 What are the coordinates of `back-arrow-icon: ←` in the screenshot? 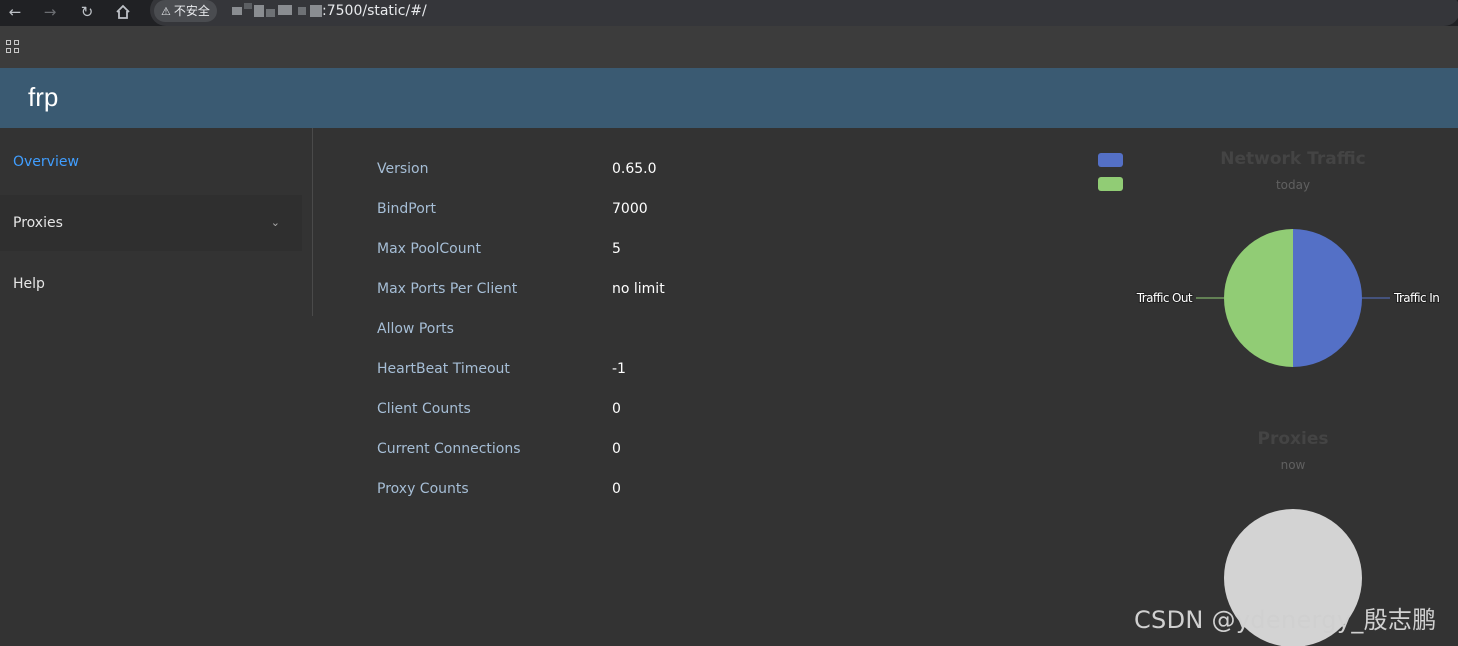 It's located at (15, 12).